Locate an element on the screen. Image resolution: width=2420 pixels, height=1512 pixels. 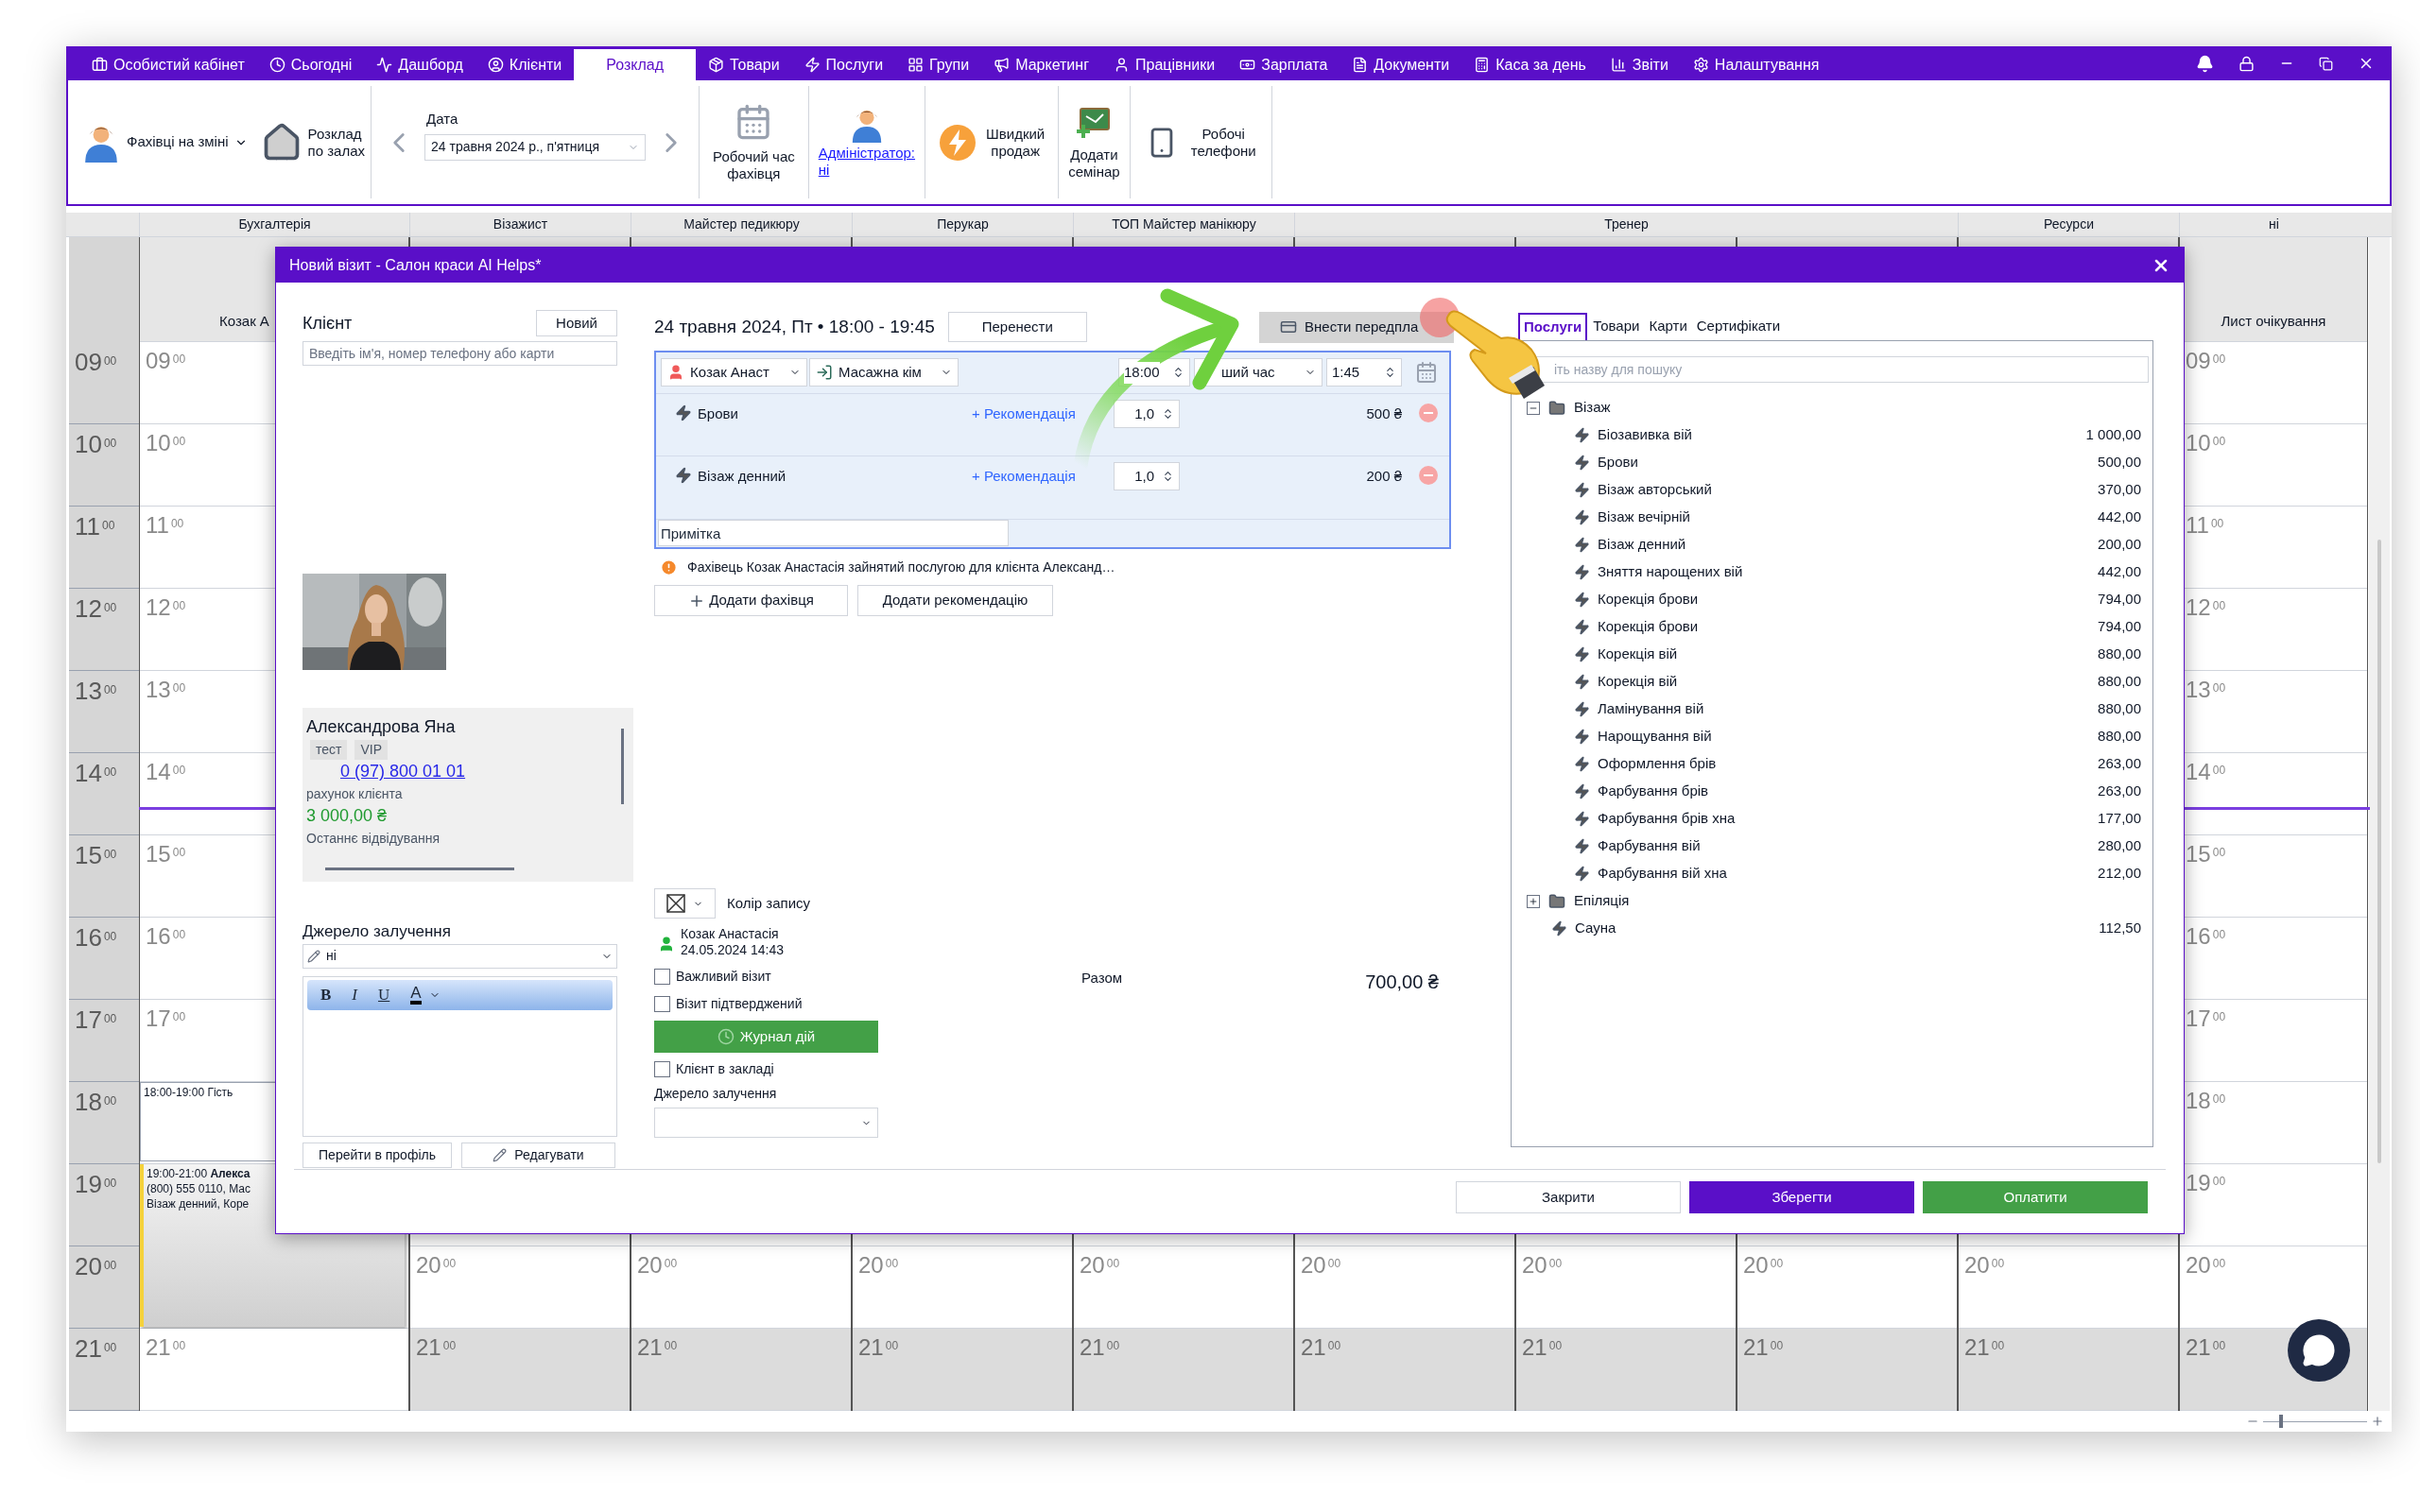
service-item: Ламінування вій 880,00 is located at coordinates (1832, 709).